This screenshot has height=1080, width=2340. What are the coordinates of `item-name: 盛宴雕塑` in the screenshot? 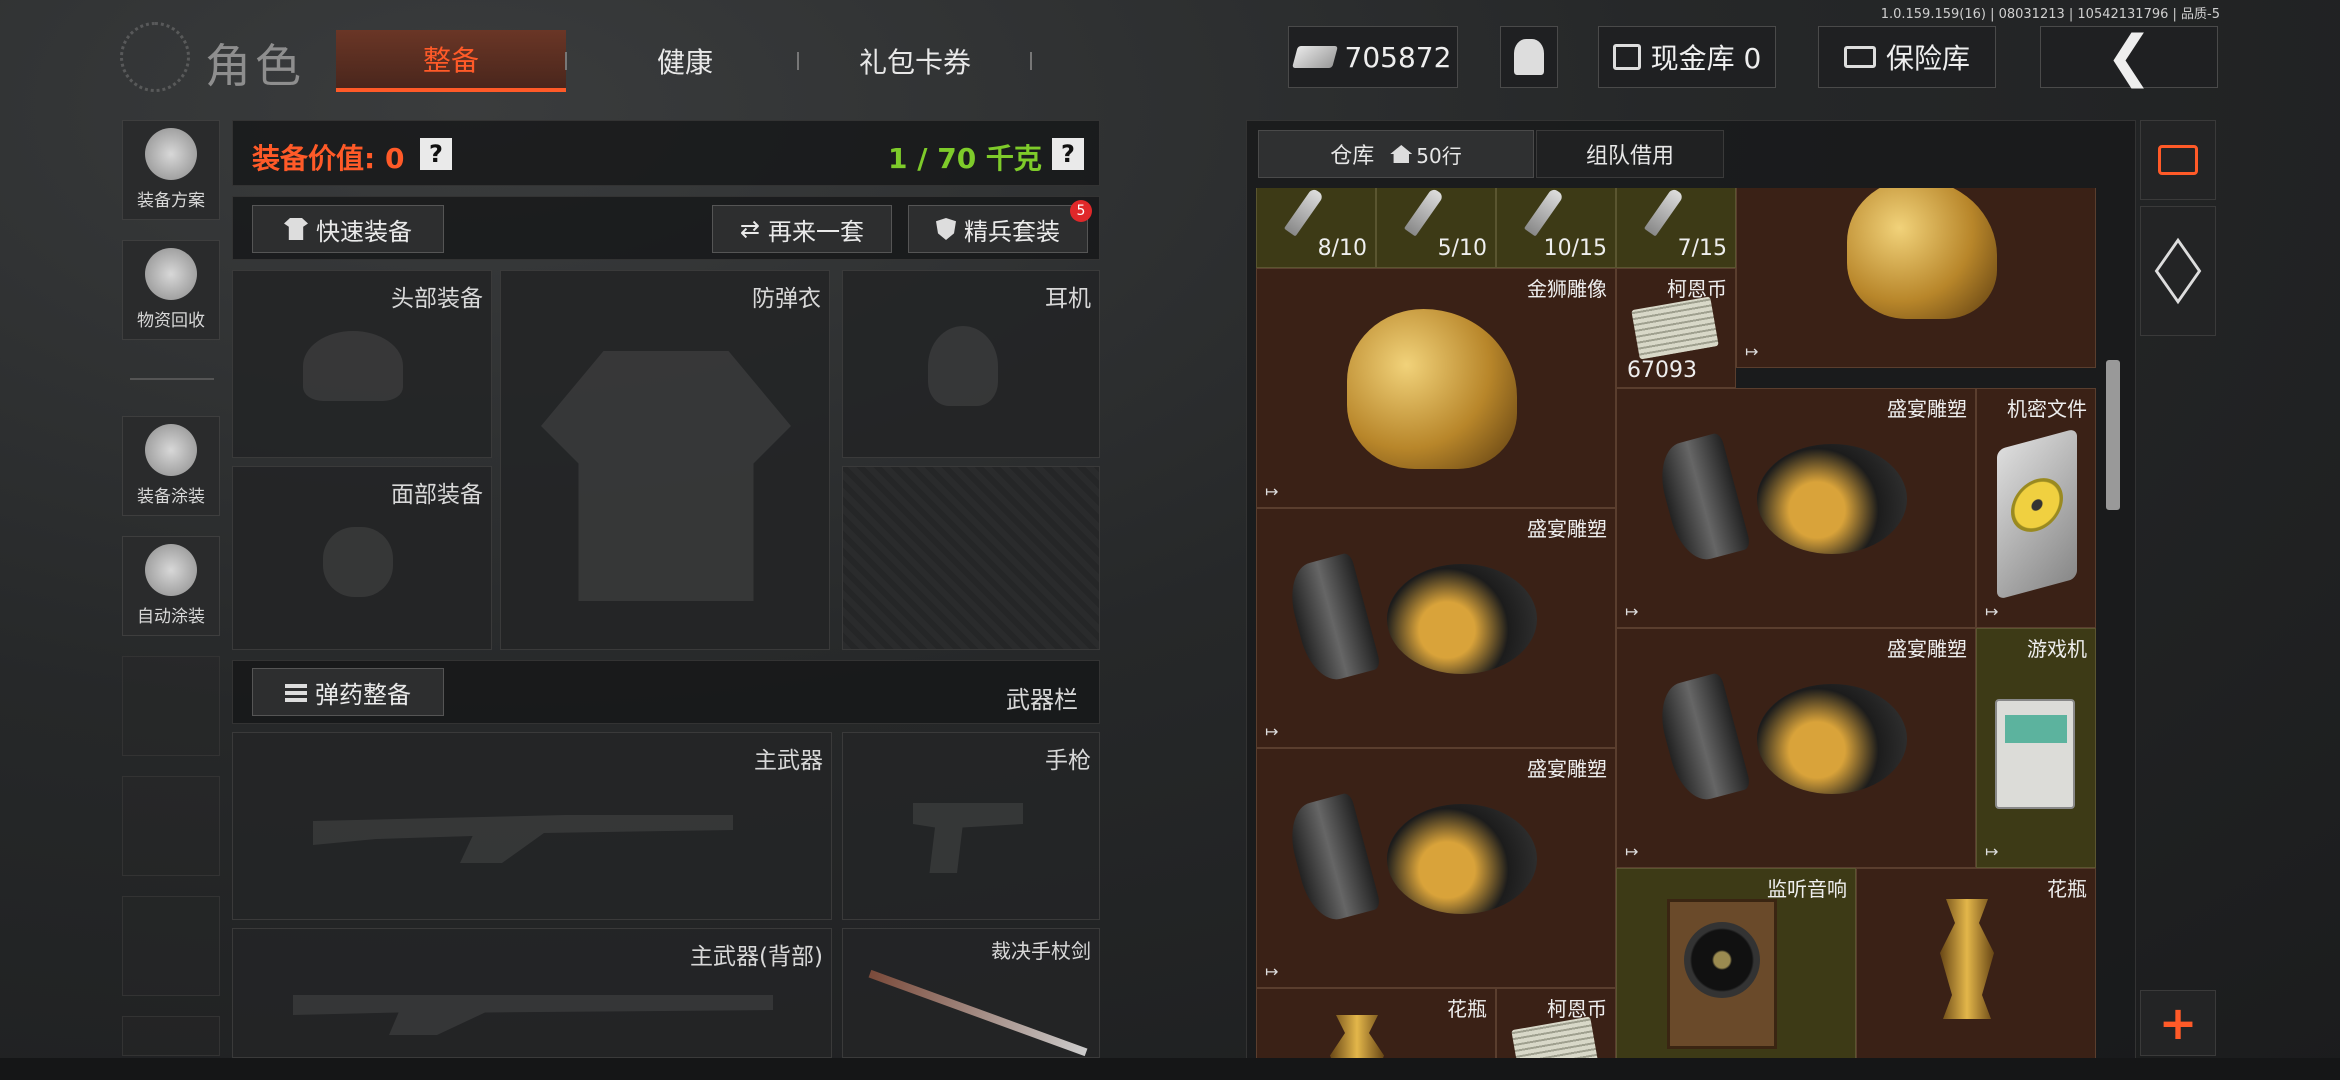 It's located at (1927, 649).